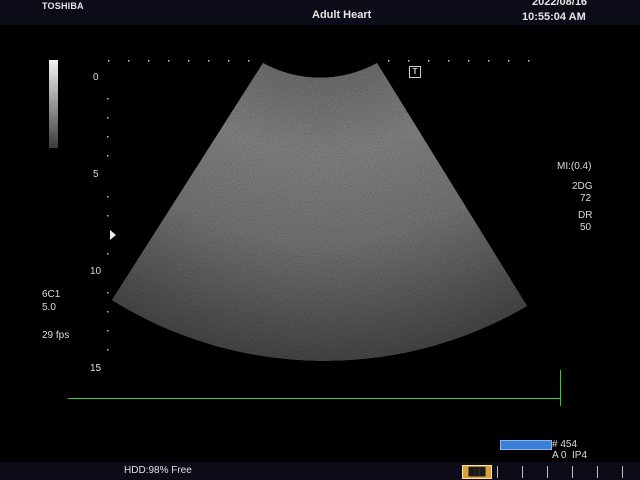  I want to click on status-bar, so click(320, 471).